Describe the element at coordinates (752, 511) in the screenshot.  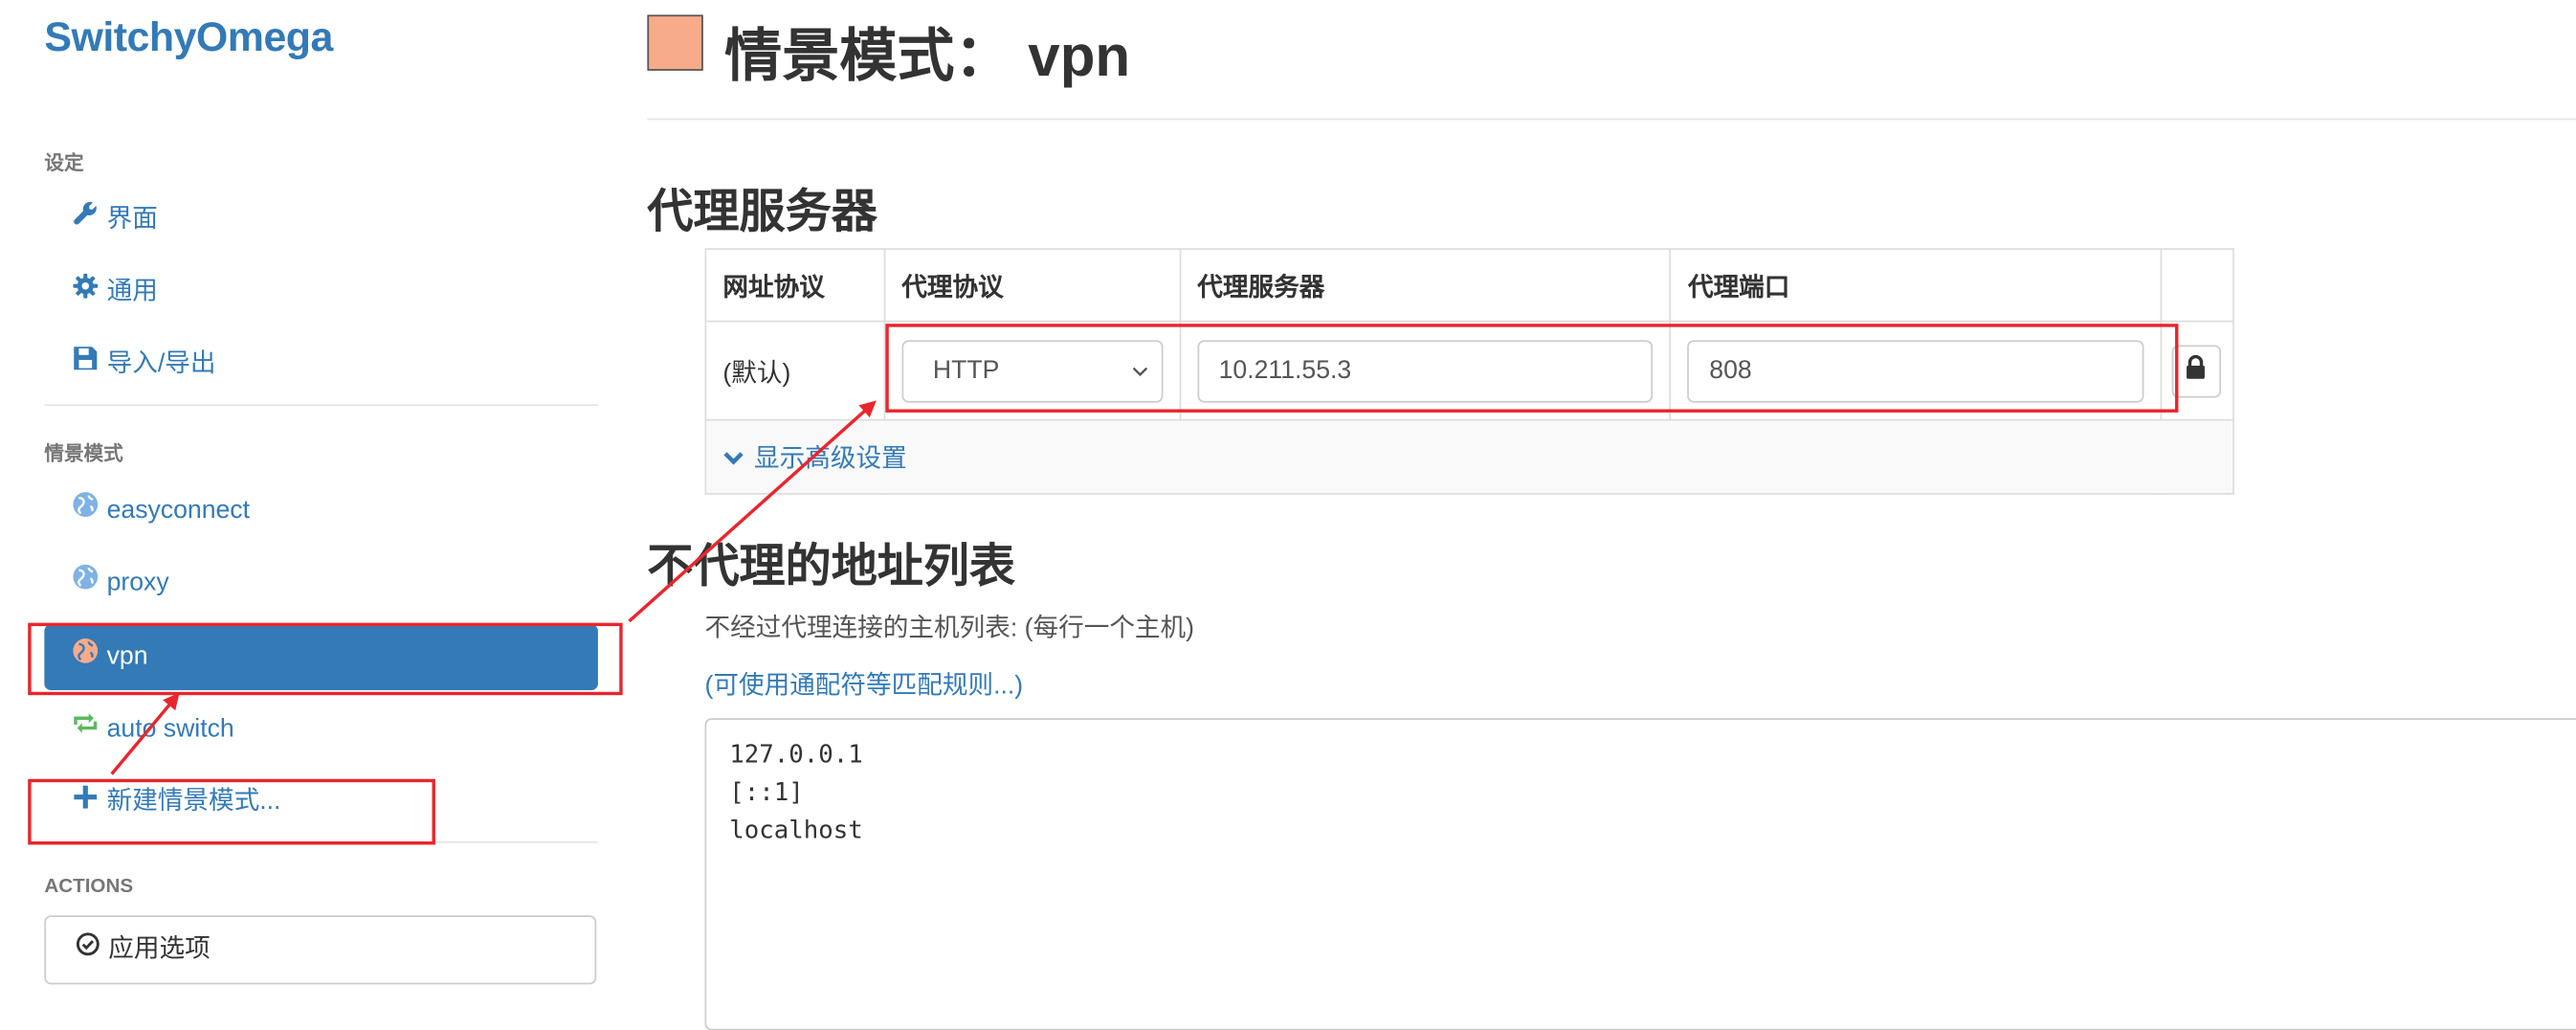
I see `annotation-arrow-to-settings` at that location.